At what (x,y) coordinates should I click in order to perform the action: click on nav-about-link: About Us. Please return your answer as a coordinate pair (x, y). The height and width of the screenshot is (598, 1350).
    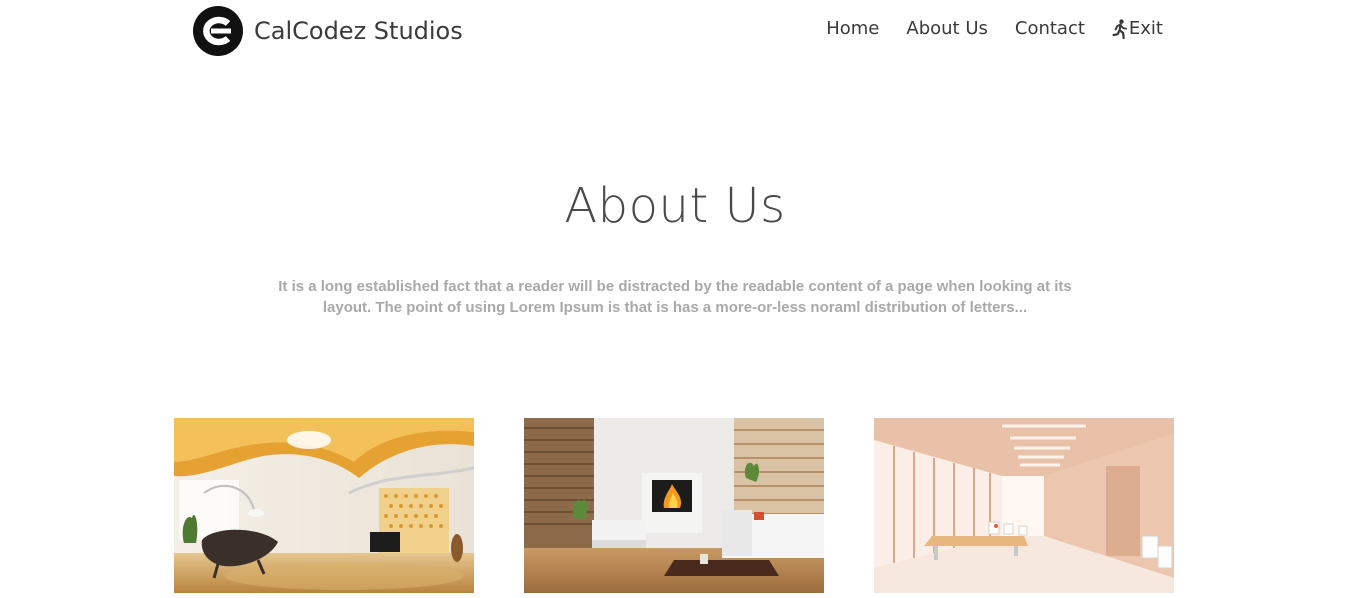
    Looking at the image, I should click on (947, 28).